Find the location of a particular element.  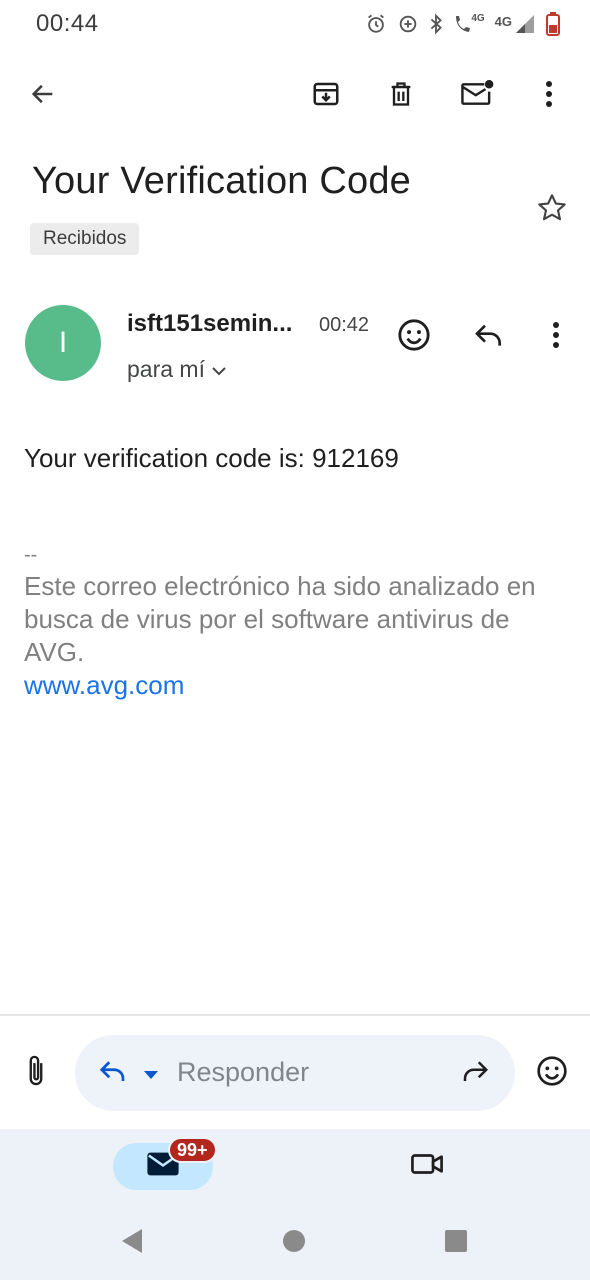

email-subject: Your Verification Code is located at coordinates (222, 181).